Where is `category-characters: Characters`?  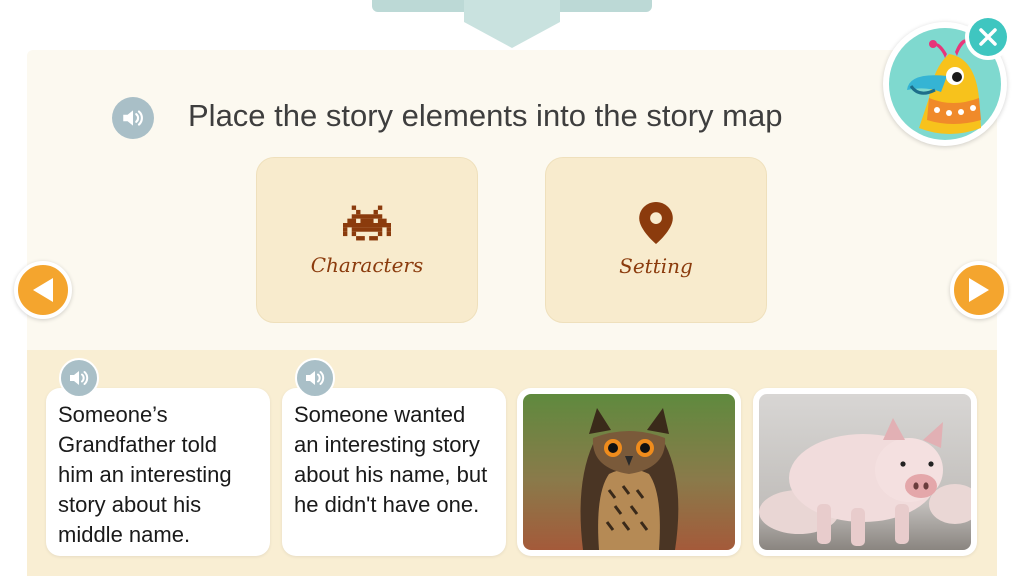
category-characters: Characters is located at coordinates (367, 240).